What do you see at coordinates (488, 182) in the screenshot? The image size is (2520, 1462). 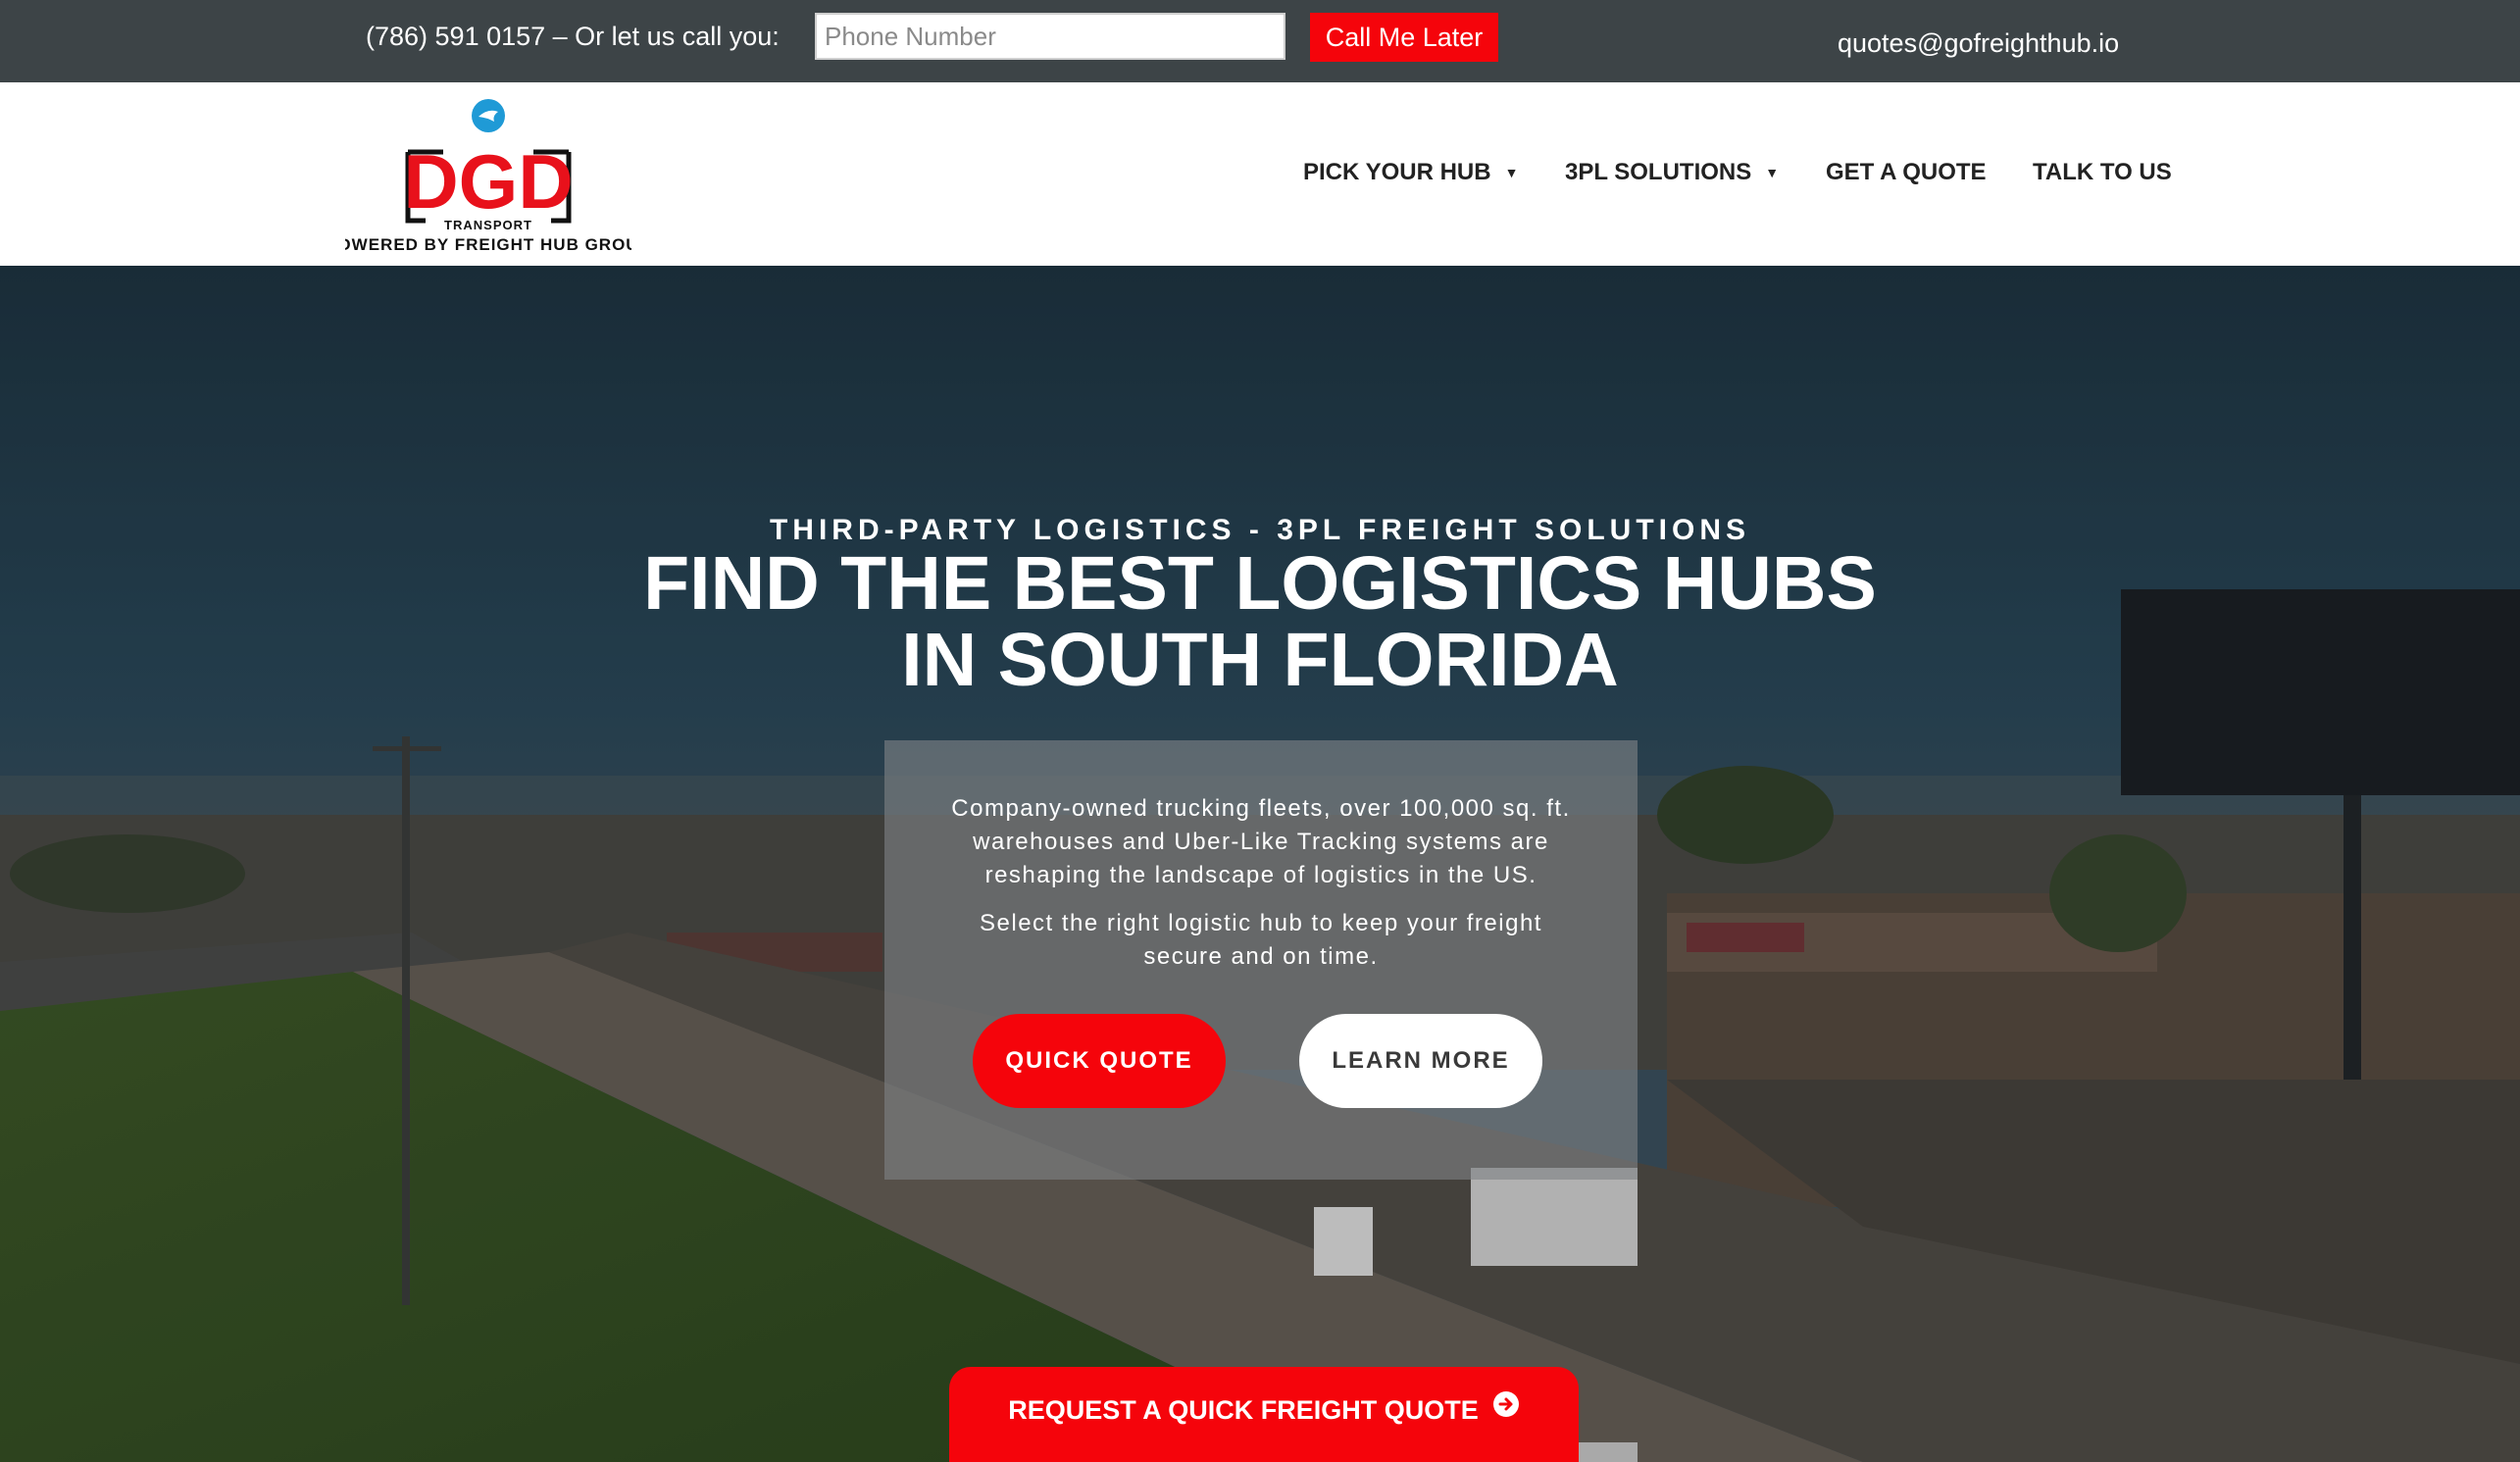 I see `logo-wordmark: DGD` at bounding box center [488, 182].